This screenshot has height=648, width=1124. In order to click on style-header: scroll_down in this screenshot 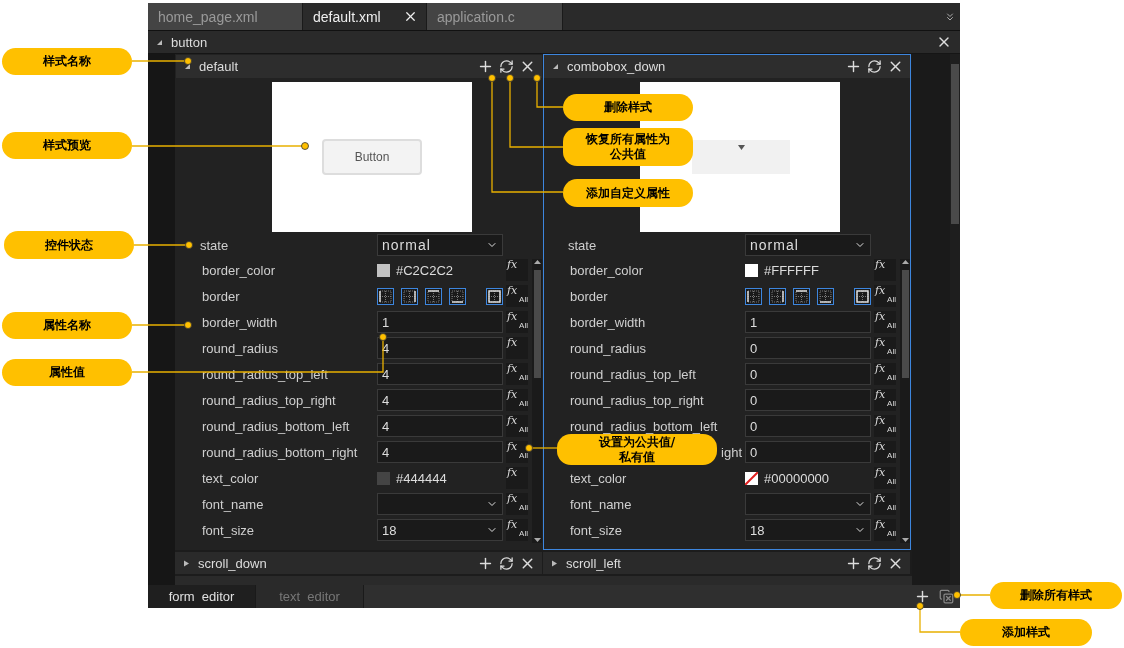, I will do `click(359, 563)`.